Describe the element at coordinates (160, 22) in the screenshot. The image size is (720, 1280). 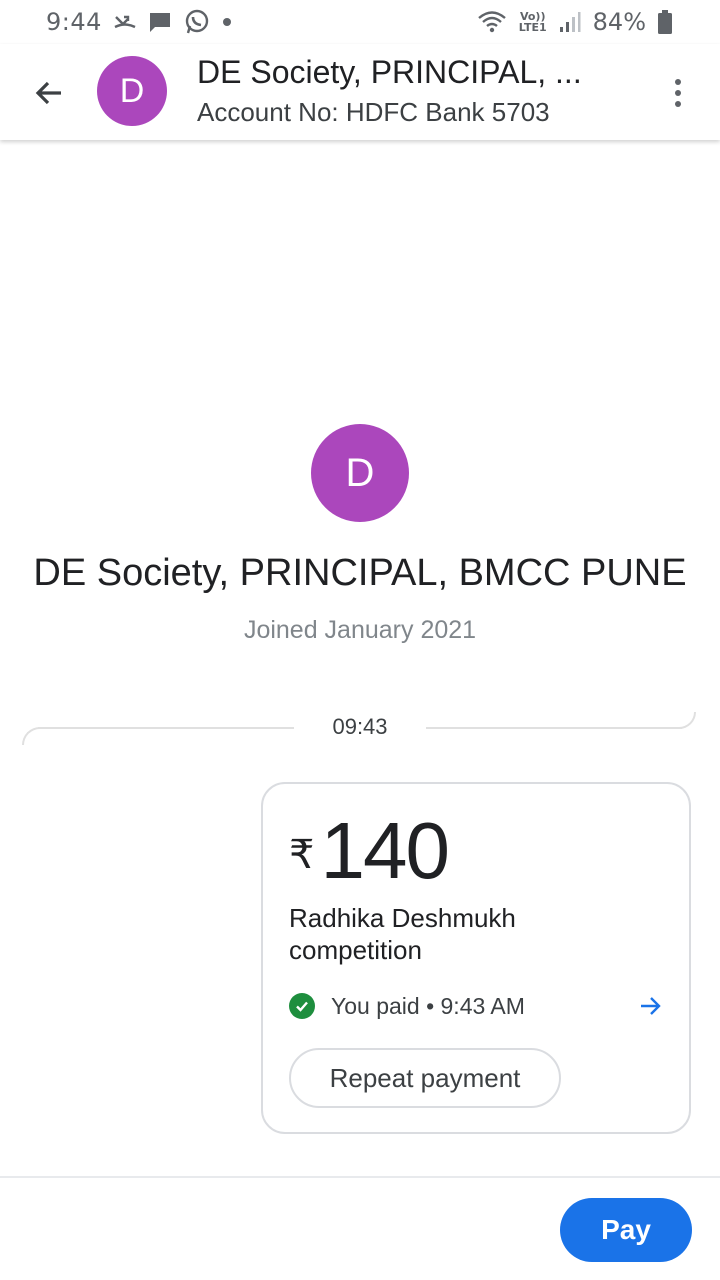
I see `message-icon` at that location.